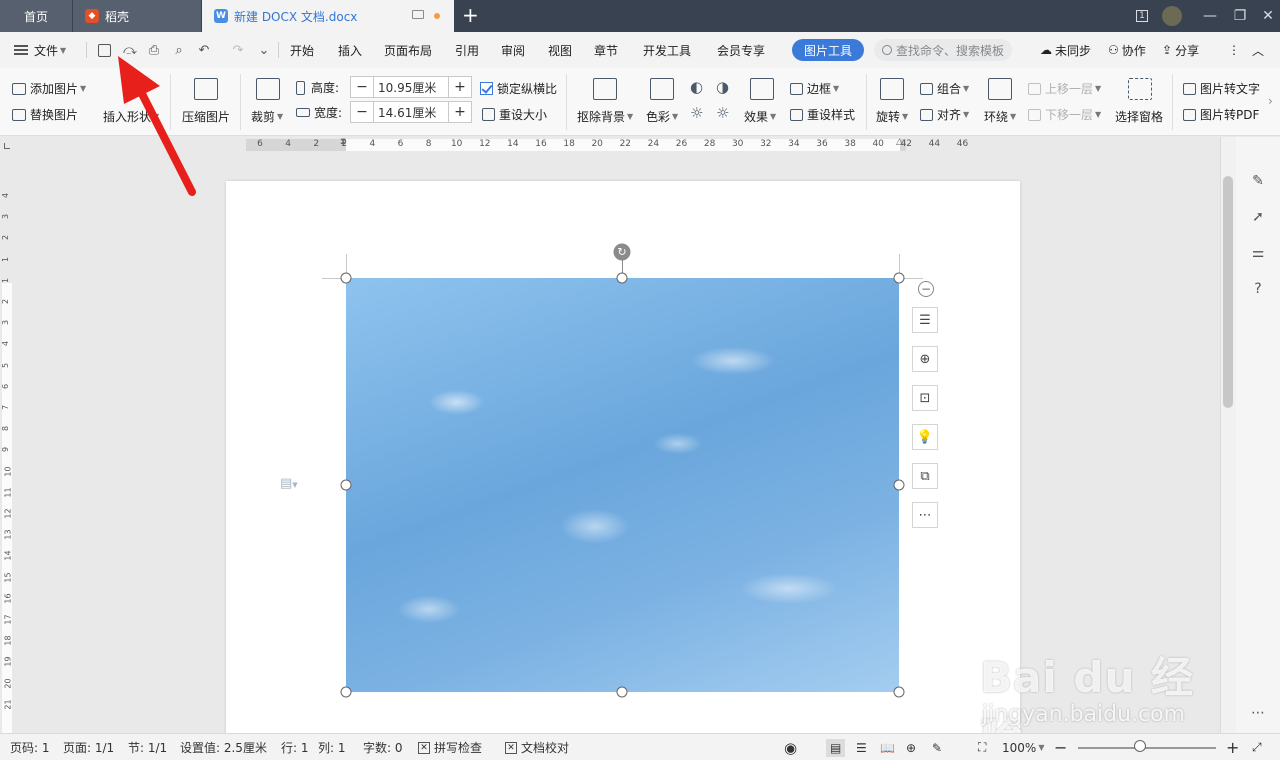 The width and height of the screenshot is (1280, 760). I want to click on spell-check-button: ✕ 拼写检查, so click(450, 747).